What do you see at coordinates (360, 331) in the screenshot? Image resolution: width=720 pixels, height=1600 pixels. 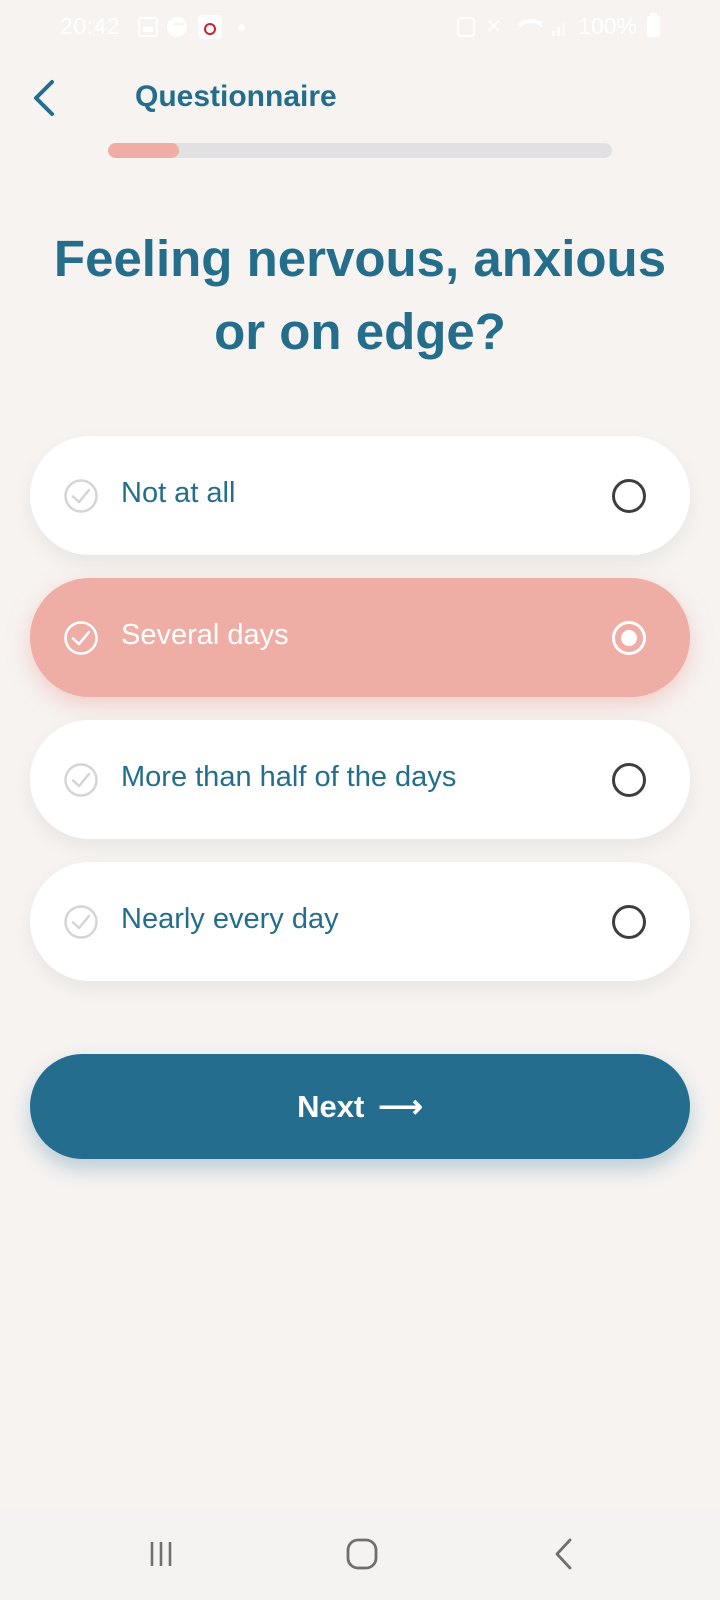 I see `question-line-2: or on edge?` at bounding box center [360, 331].